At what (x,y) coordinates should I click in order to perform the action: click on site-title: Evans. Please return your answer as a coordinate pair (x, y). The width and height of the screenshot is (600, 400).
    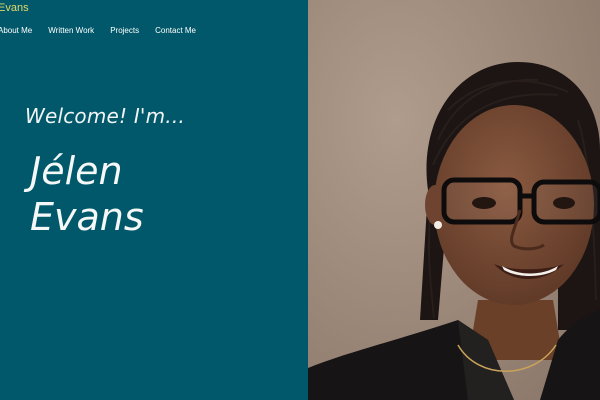
    Looking at the image, I should click on (14, 8).